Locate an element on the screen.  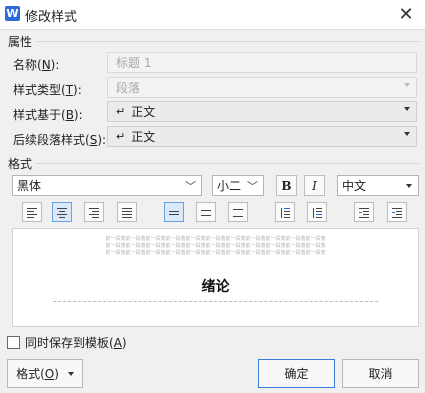
one-half-spacing-button is located at coordinates (206, 212).